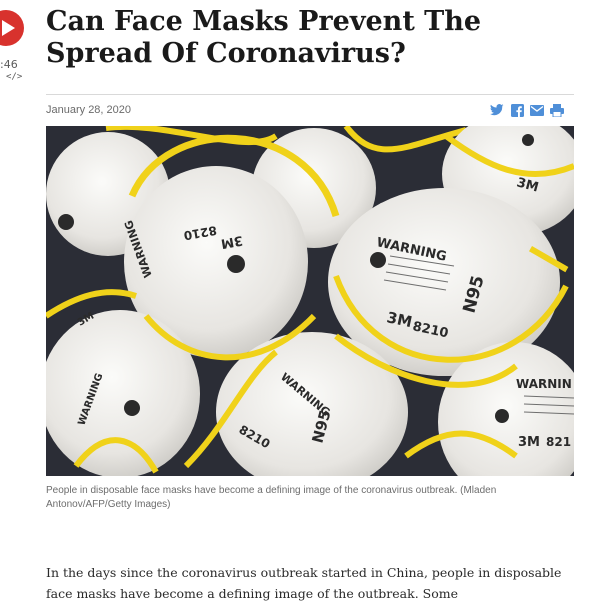 This screenshot has width=612, height=612. Describe the element at coordinates (497, 110) in the screenshot. I see `twitter-icon` at that location.